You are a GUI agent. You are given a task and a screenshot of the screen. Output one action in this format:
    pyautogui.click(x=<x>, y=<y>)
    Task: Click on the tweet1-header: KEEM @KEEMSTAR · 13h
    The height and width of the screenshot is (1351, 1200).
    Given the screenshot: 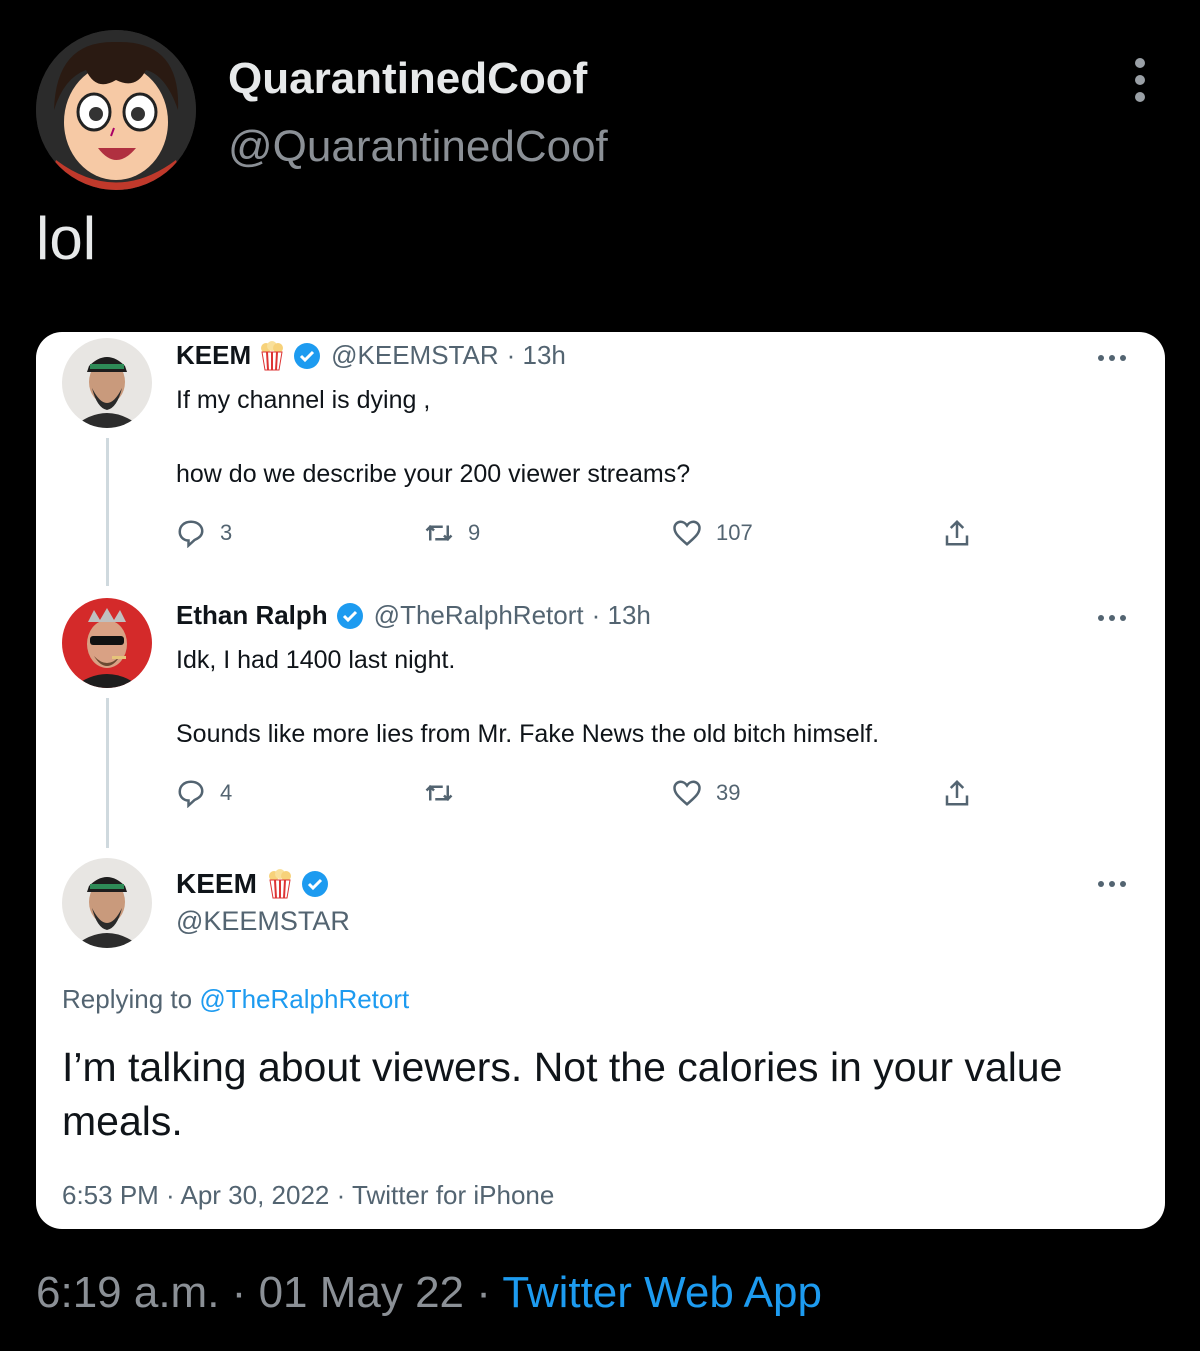 What is the action you would take?
    pyautogui.click(x=371, y=355)
    